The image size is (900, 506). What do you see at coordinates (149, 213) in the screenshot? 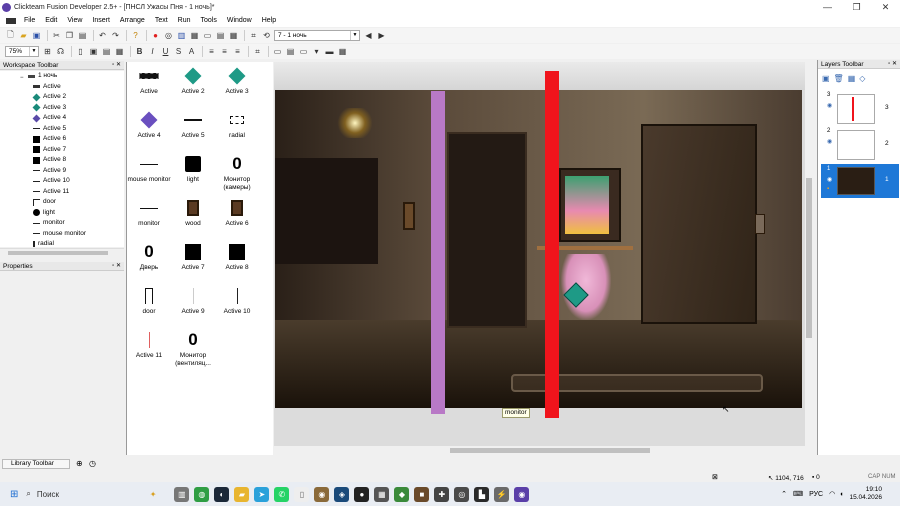
I see `library-item: monitor` at bounding box center [149, 213].